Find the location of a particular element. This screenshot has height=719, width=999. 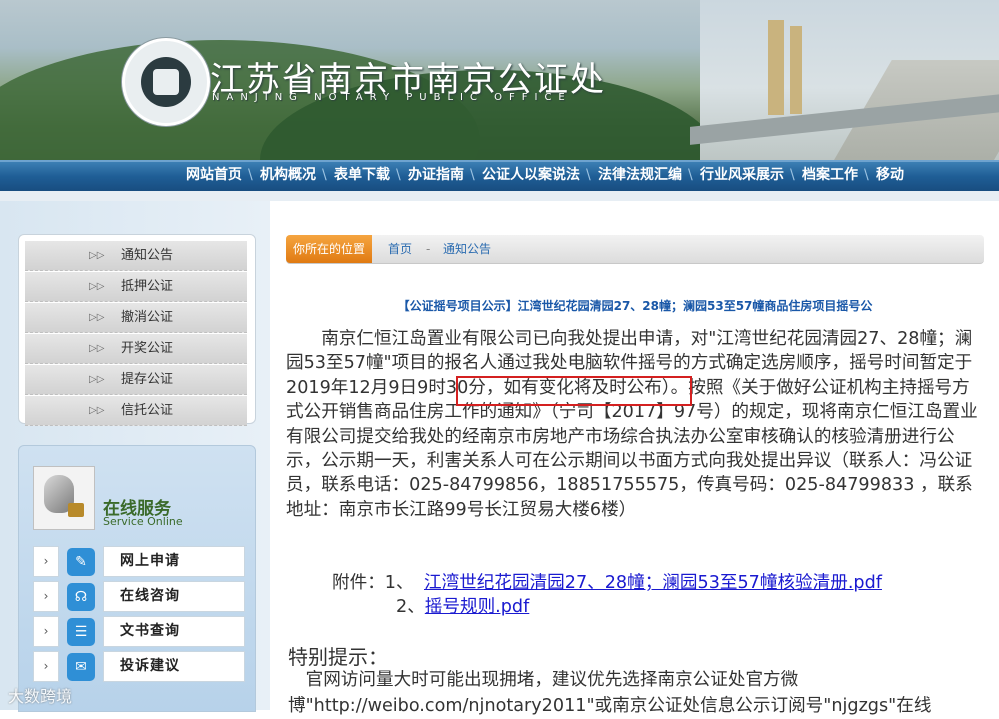

attachment-index: 2、 is located at coordinates (410, 607).